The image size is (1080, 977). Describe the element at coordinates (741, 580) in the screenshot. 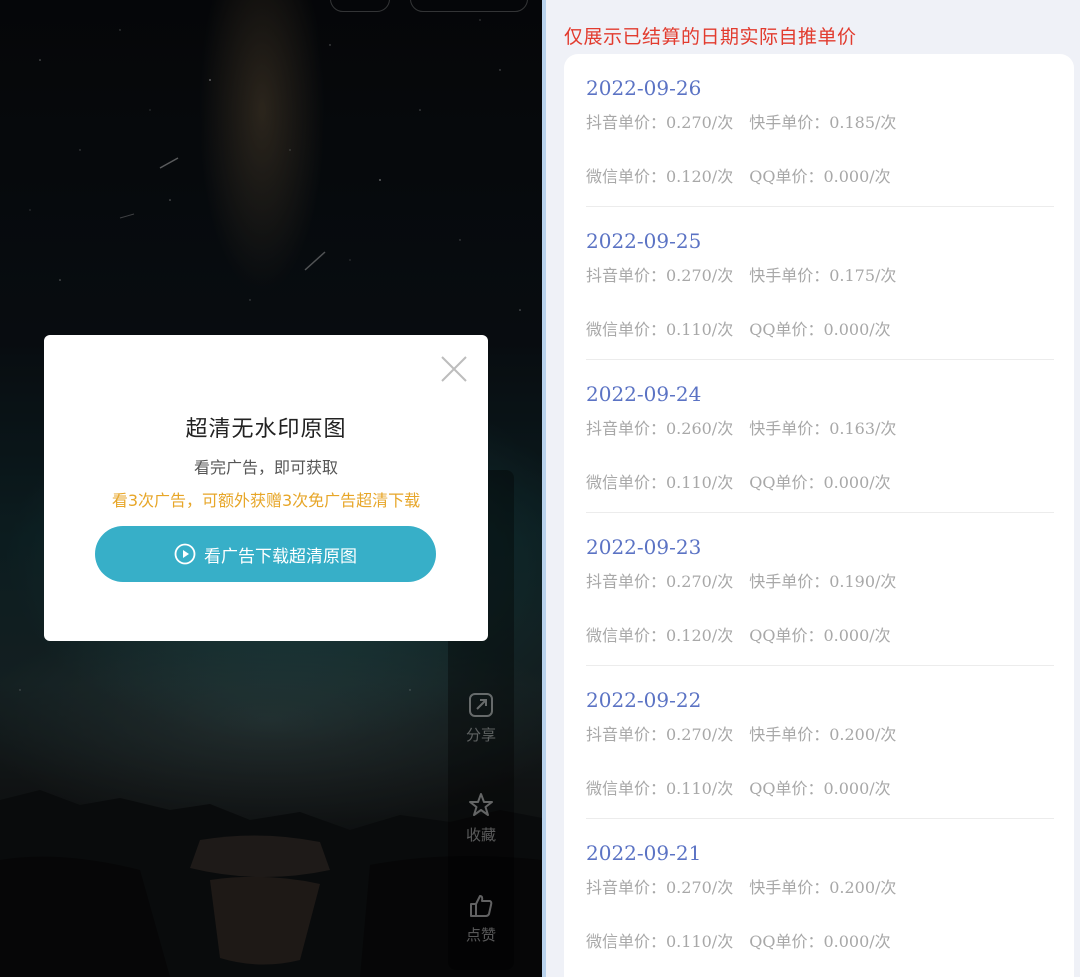

I see `price-row-video: 抖音单价：0.270/次 快手单价：0.190/次` at that location.